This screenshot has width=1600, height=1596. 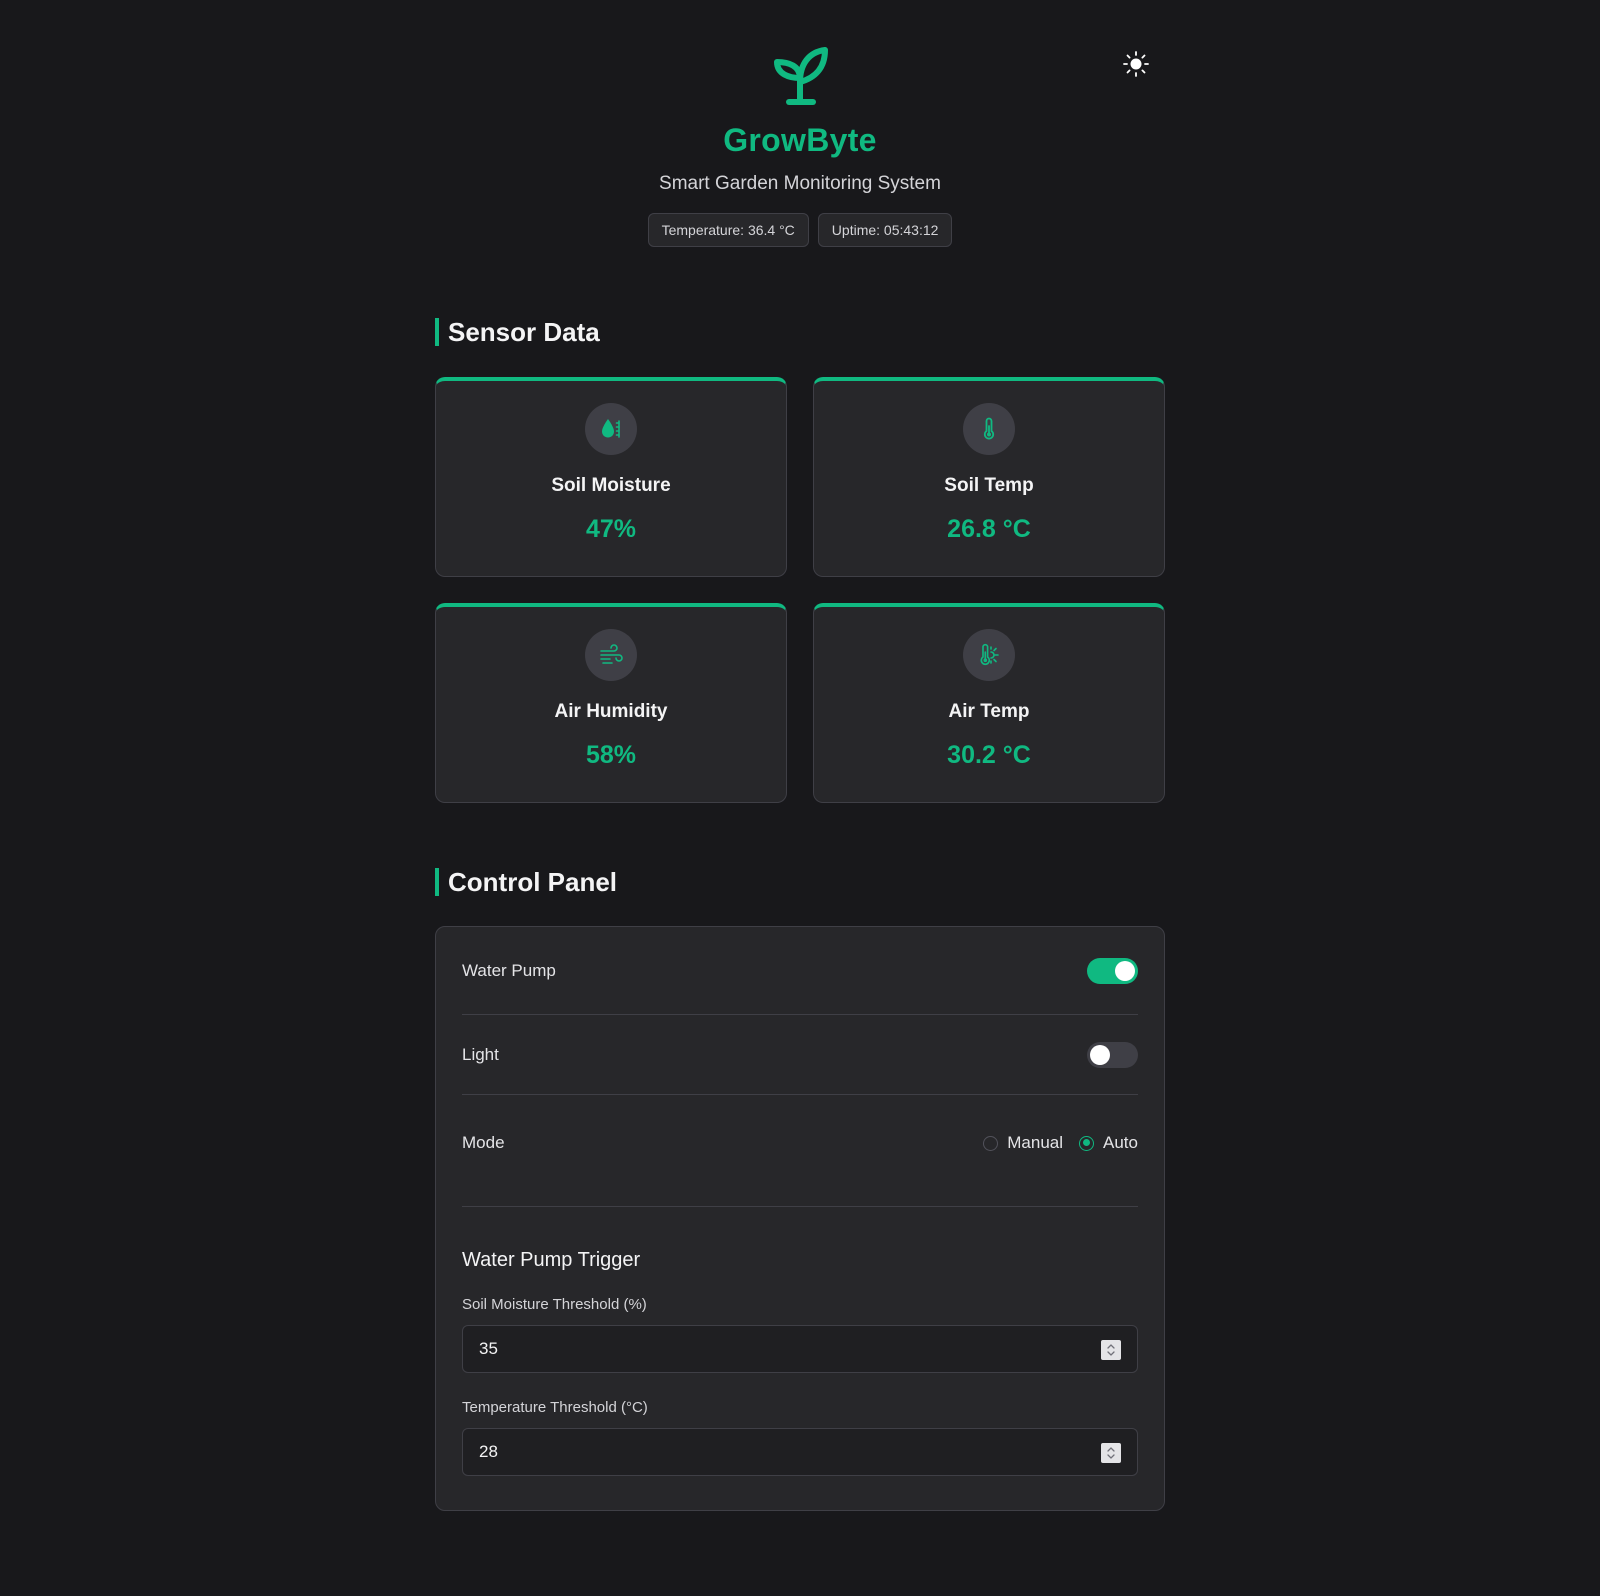 What do you see at coordinates (800, 1055) in the screenshot?
I see `light-row: Light` at bounding box center [800, 1055].